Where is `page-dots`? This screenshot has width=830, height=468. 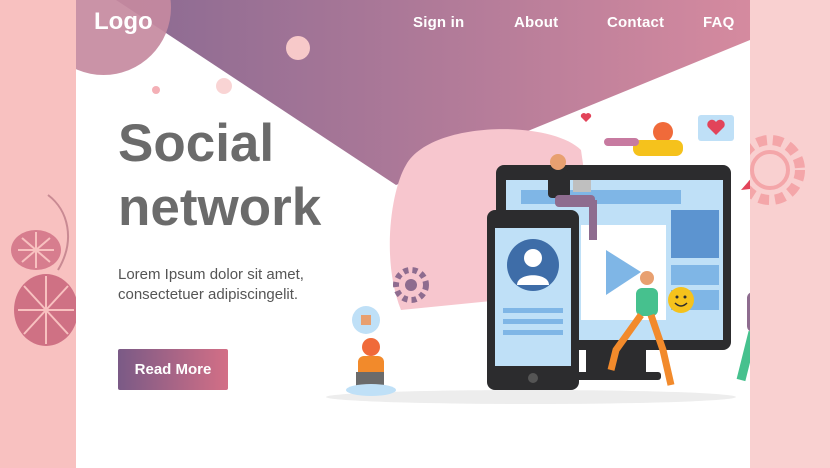
page-dots is located at coordinates (42, 464).